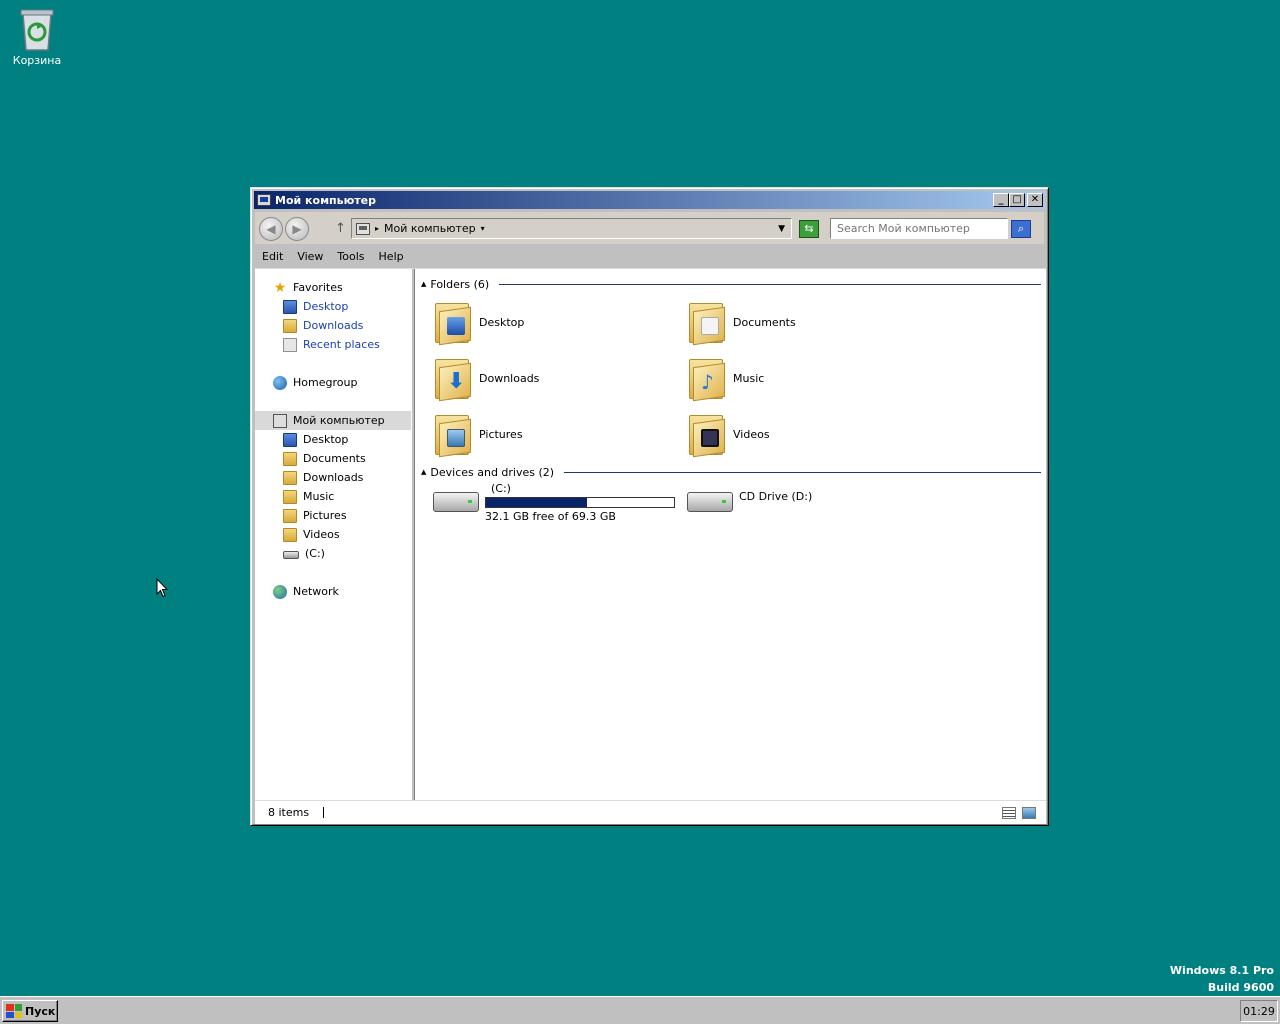 The width and height of the screenshot is (1280, 1024). I want to click on title-bar: Мой компьютер _ □ ✕, so click(649, 200).